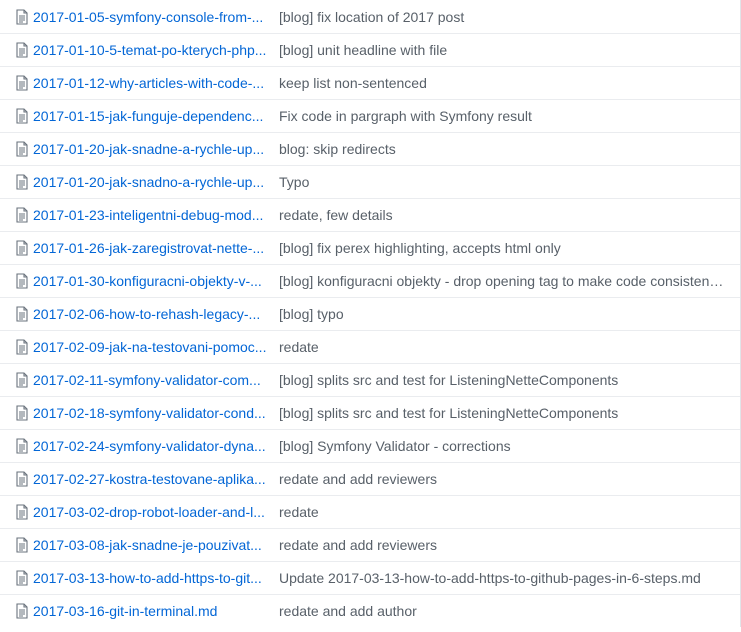  What do you see at coordinates (503, 116) in the screenshot?
I see `commit-message-link: Fix code in pargraph with Symfony result` at bounding box center [503, 116].